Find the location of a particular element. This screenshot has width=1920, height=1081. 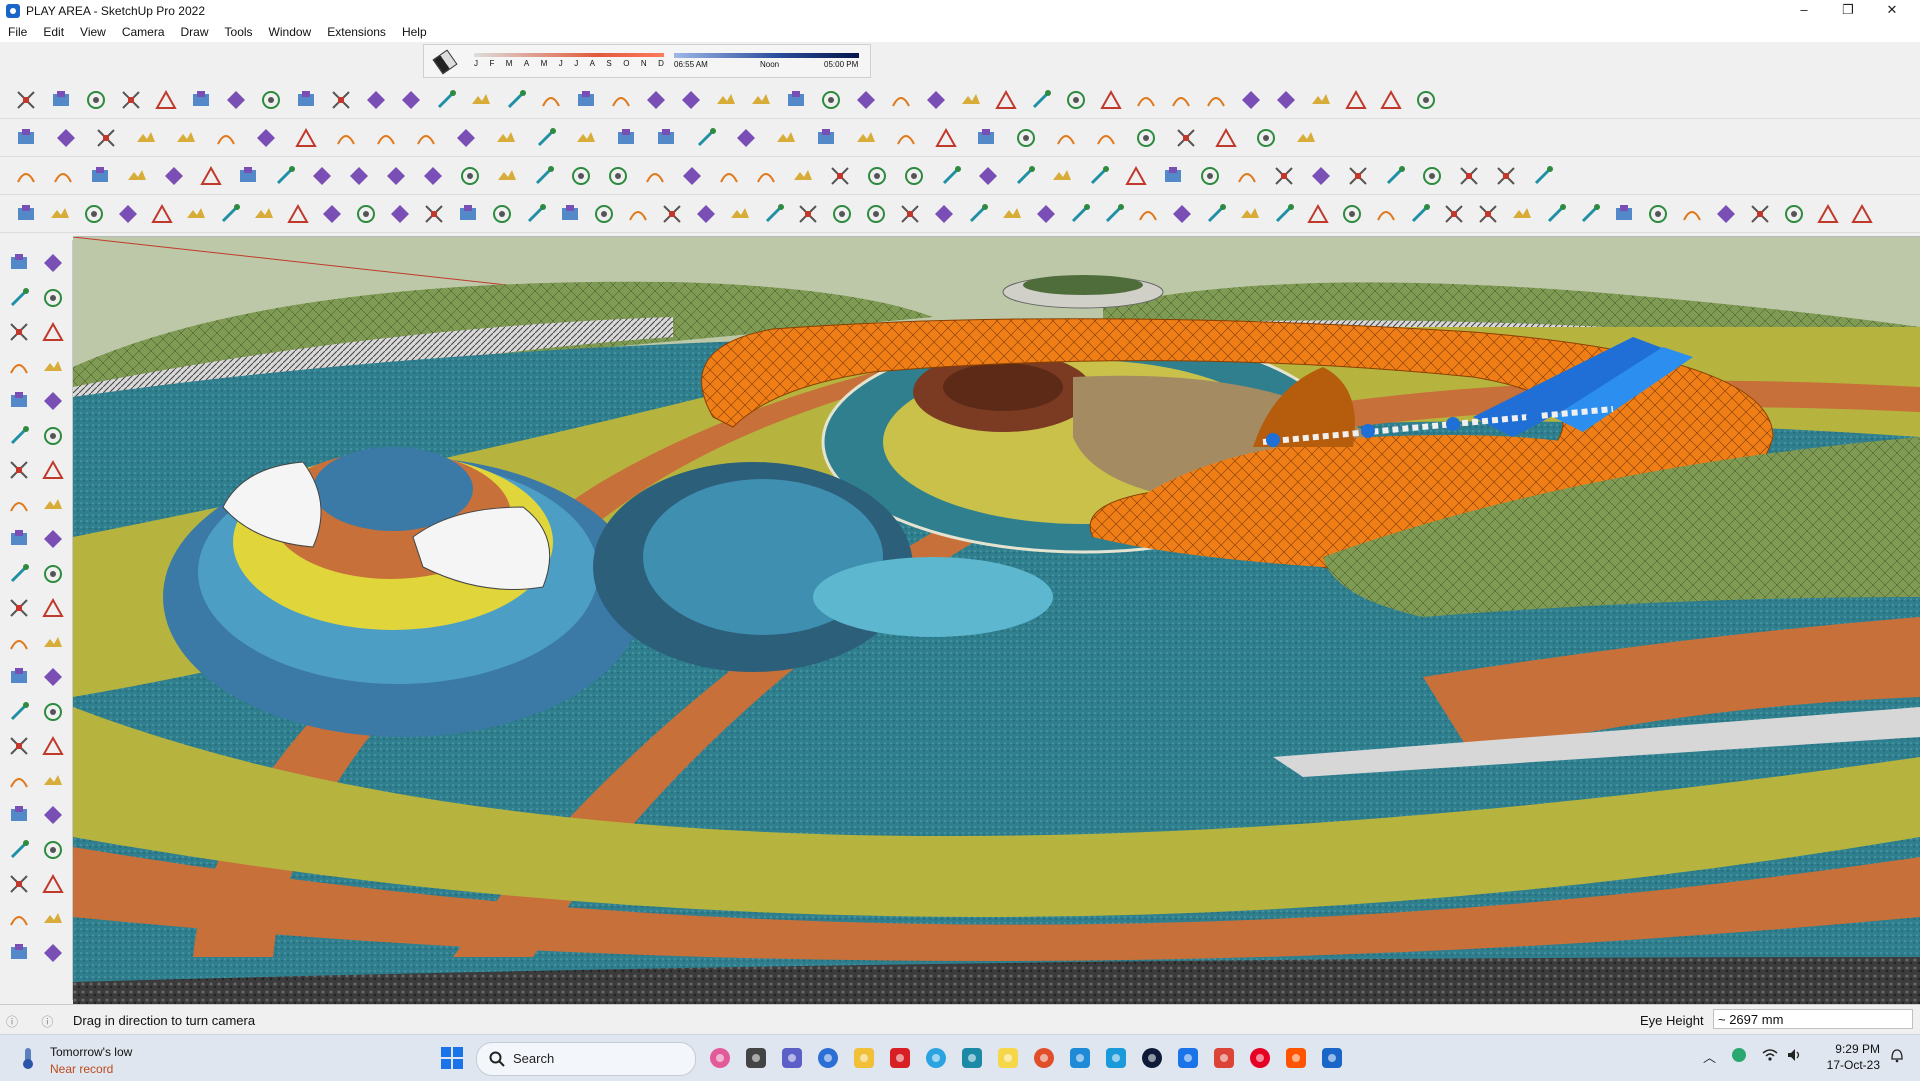

mirror-icon is located at coordinates (877, 176).